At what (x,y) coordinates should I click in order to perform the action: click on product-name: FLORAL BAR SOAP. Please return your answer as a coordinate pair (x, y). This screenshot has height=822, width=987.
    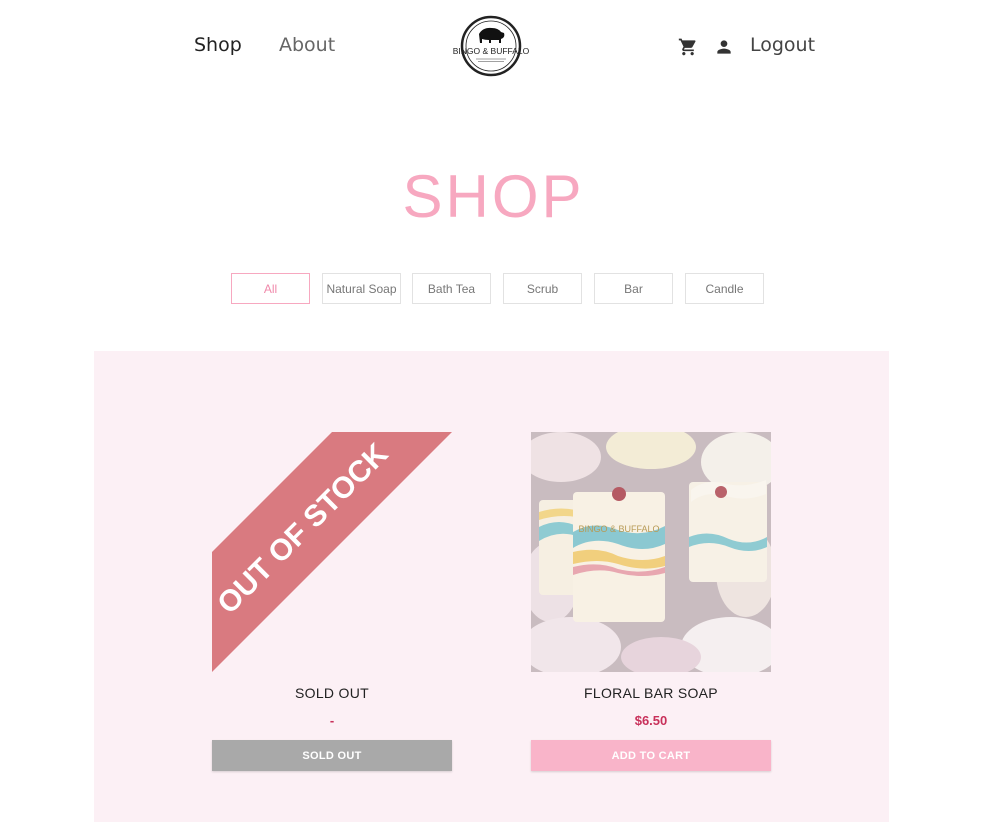
    Looking at the image, I should click on (651, 693).